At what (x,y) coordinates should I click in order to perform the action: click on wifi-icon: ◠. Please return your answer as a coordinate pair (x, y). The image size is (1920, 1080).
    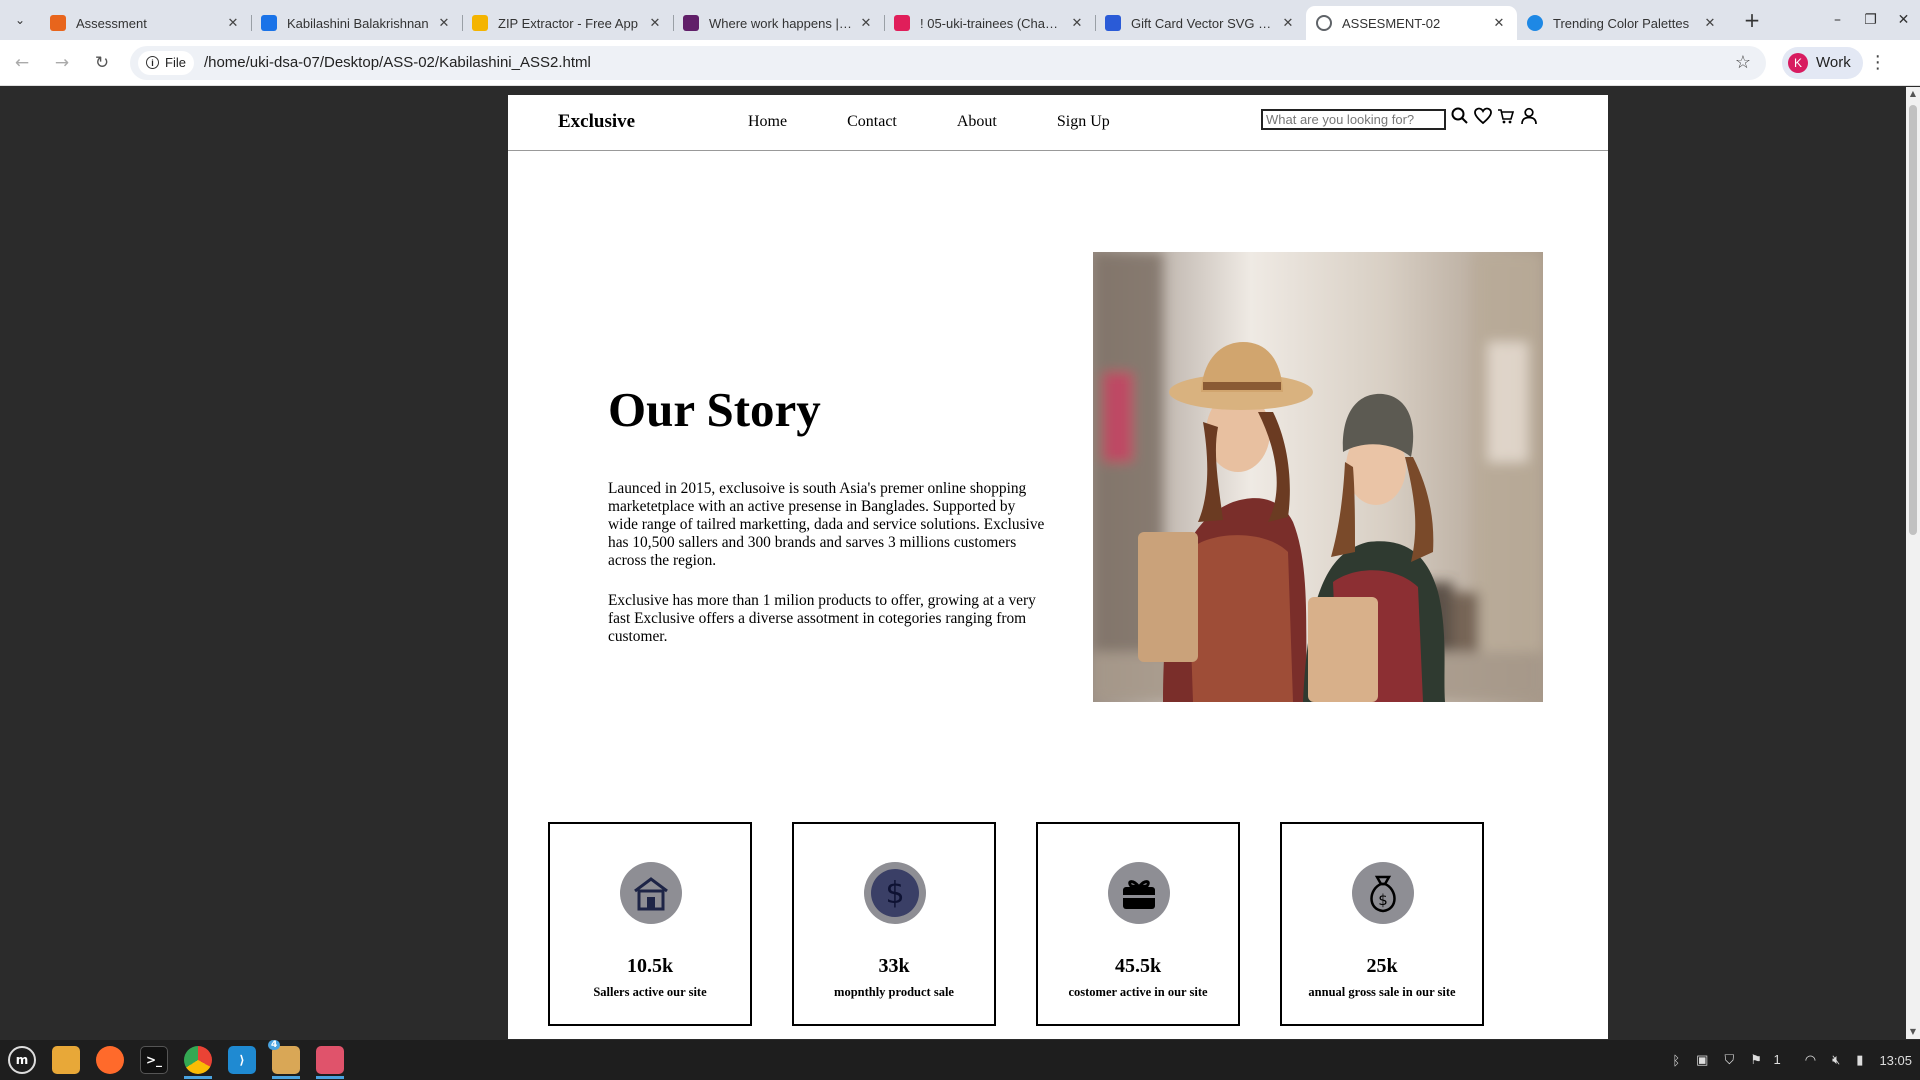
    Looking at the image, I should click on (1810, 1060).